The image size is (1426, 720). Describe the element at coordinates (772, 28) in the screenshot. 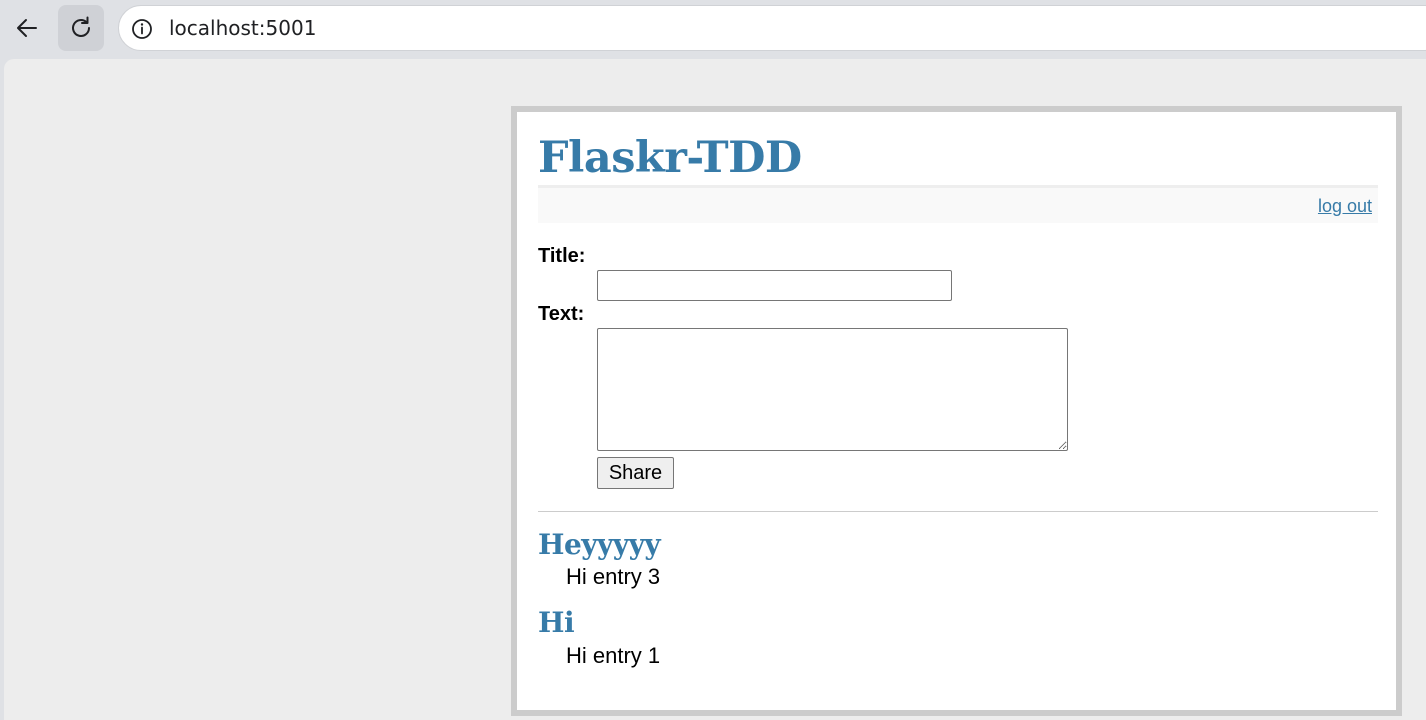

I see `address-bar: localhost:5001` at that location.